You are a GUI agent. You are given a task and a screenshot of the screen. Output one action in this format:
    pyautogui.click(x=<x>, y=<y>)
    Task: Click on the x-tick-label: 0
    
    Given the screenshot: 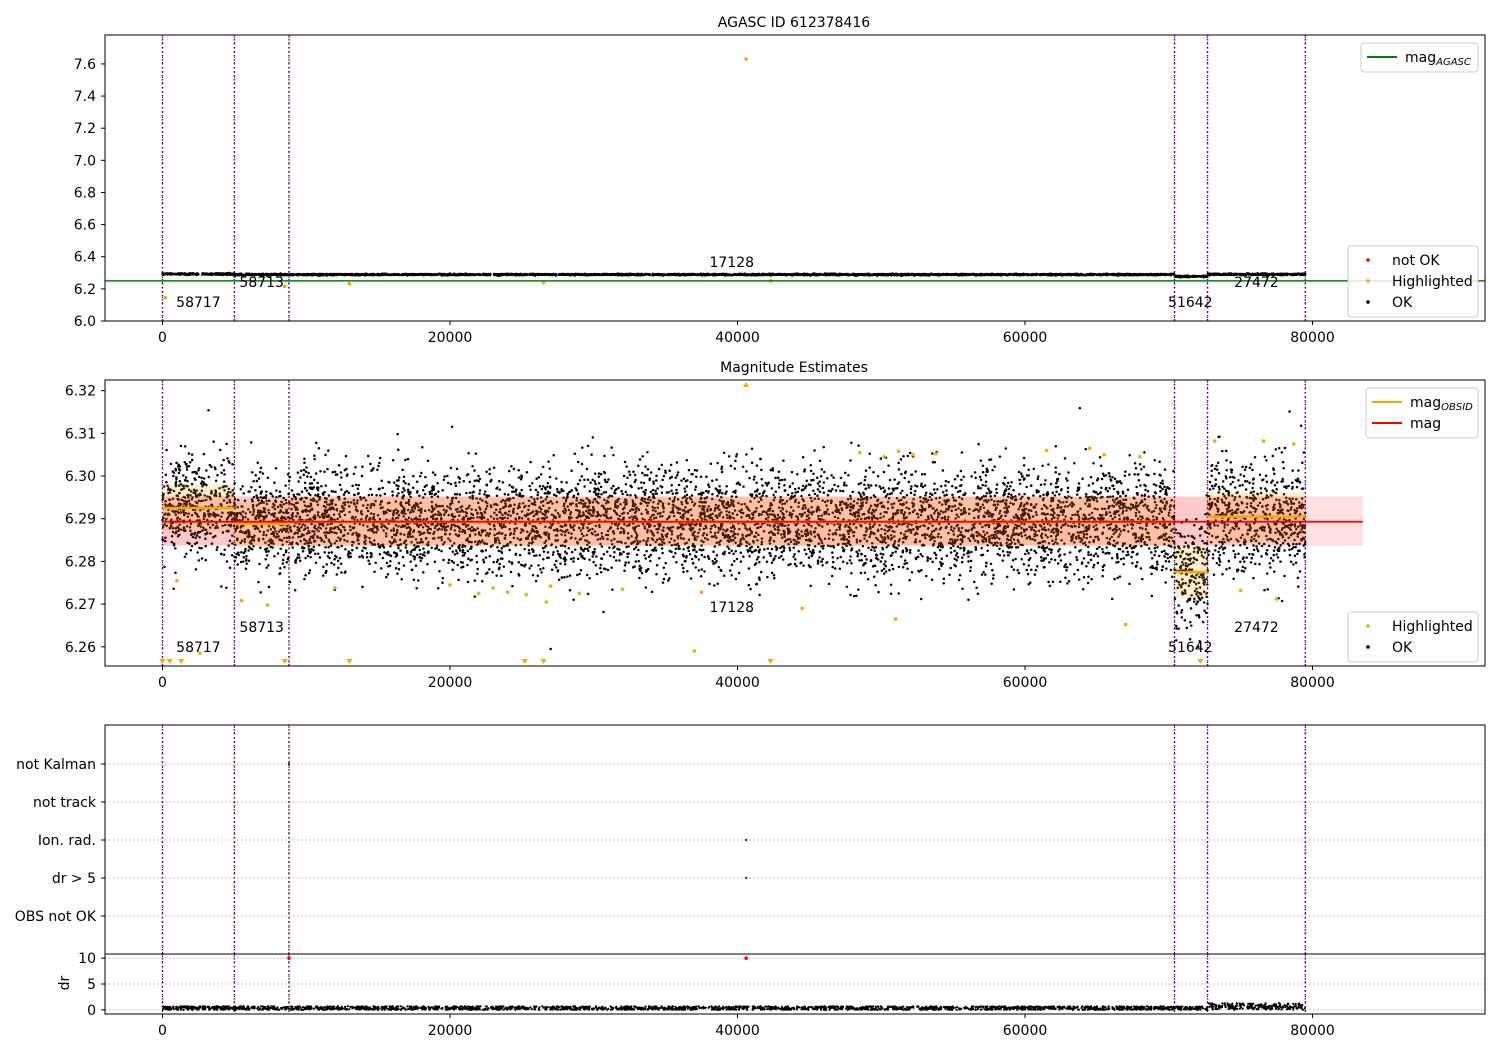 What is the action you would take?
    pyautogui.click(x=162, y=338)
    